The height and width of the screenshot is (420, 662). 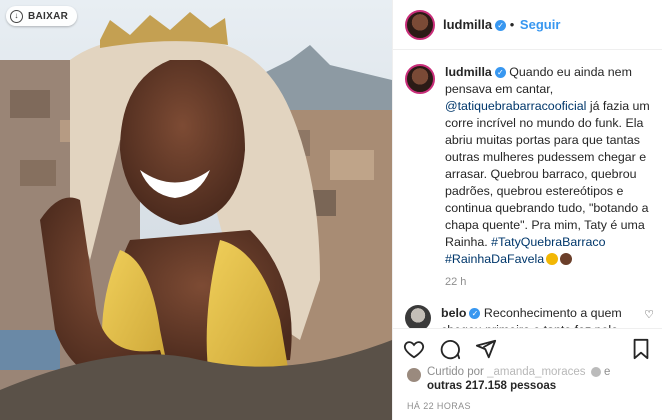 What do you see at coordinates (418, 316) in the screenshot?
I see `commenter-avatar` at bounding box center [418, 316].